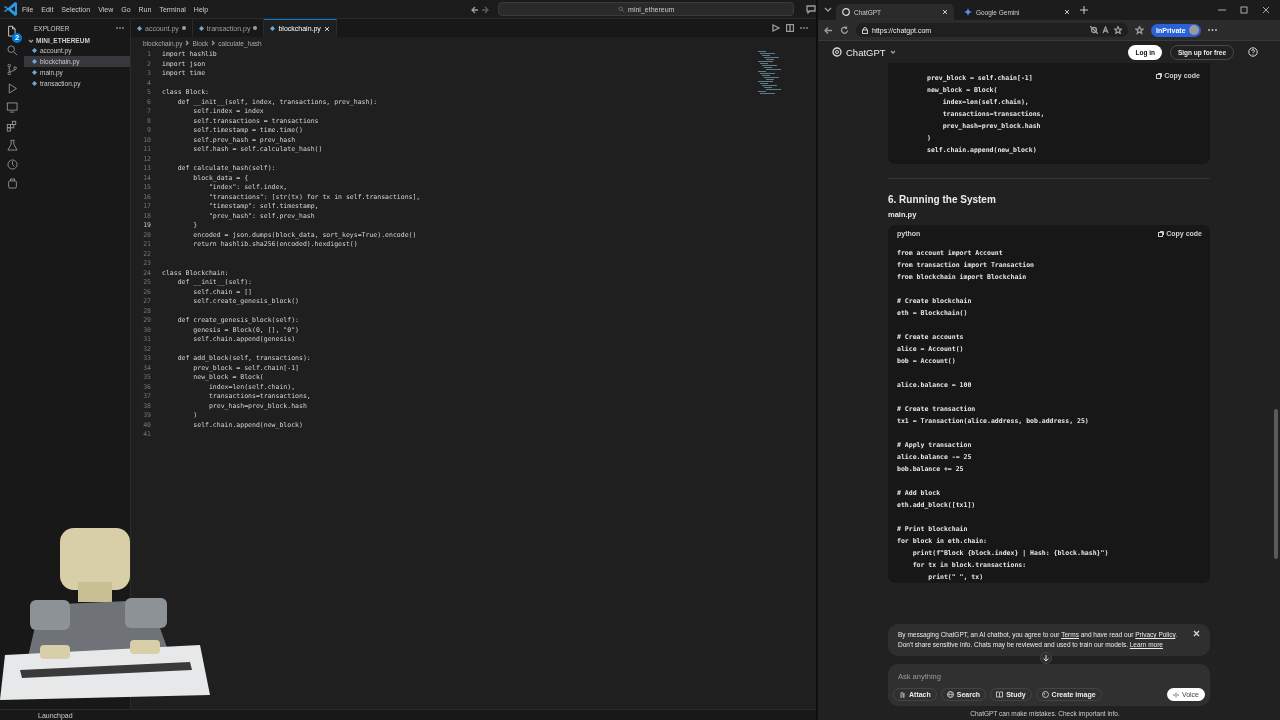 This screenshot has width=1280, height=720. I want to click on paperclip-icon, so click(902, 694).